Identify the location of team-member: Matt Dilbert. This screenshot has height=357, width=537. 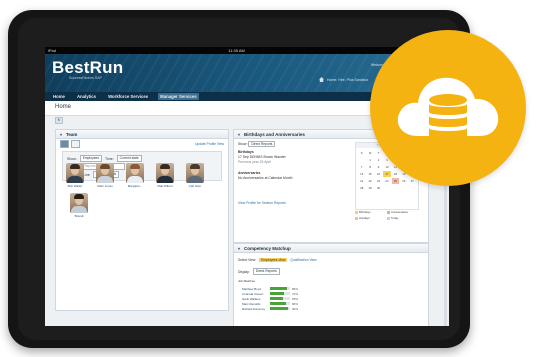
(165, 175).